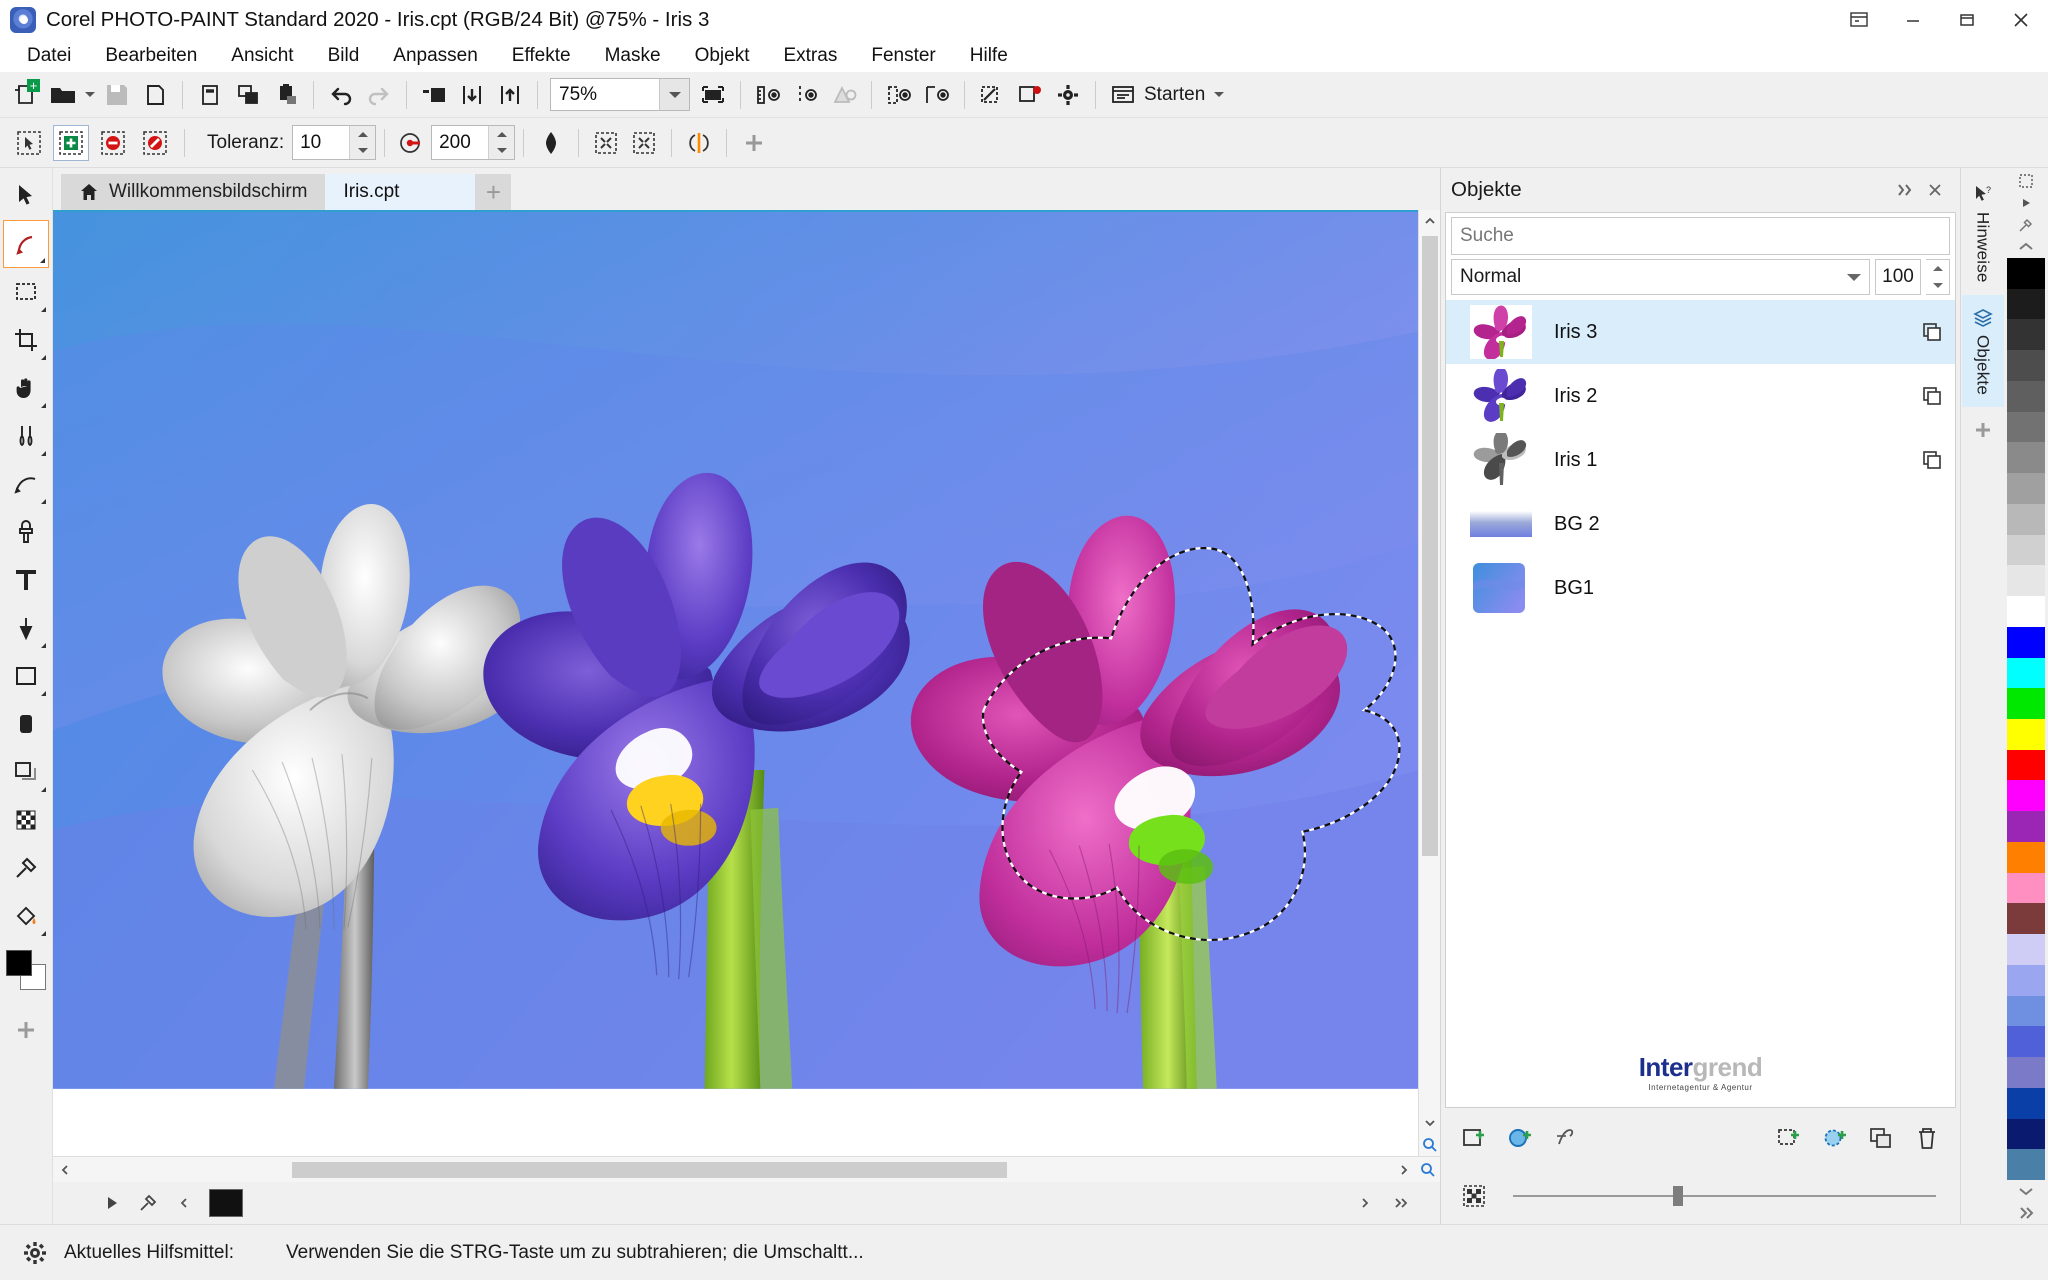 Image resolution: width=2048 pixels, height=1280 pixels. I want to click on launch-button: Starten, so click(1157, 95).